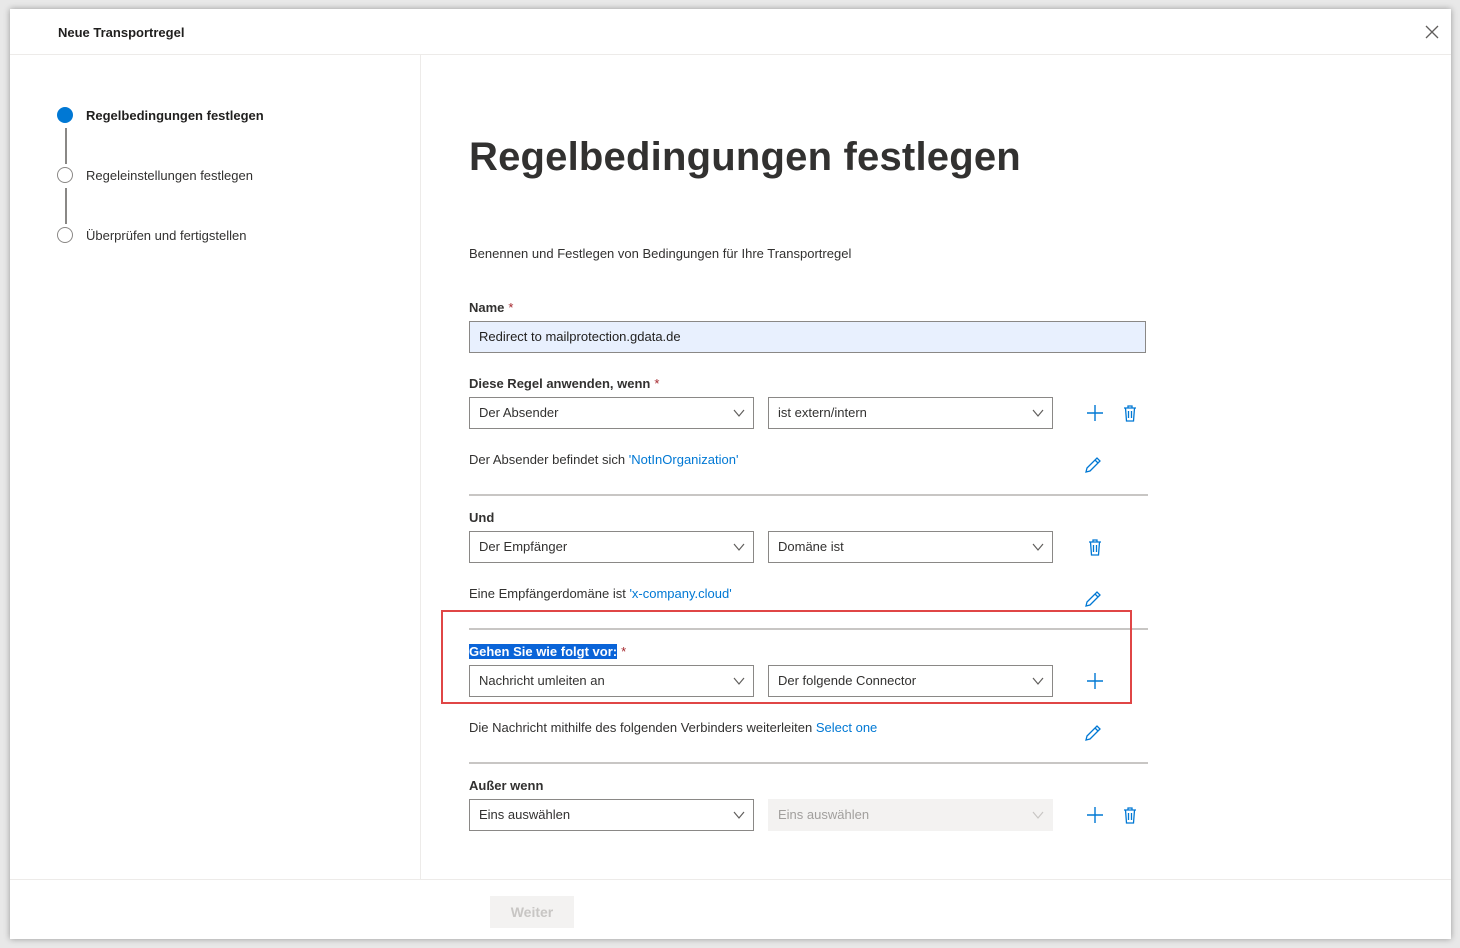  What do you see at coordinates (822, 412) in the screenshot?
I see `dropdown-value: ist extern/intern` at bounding box center [822, 412].